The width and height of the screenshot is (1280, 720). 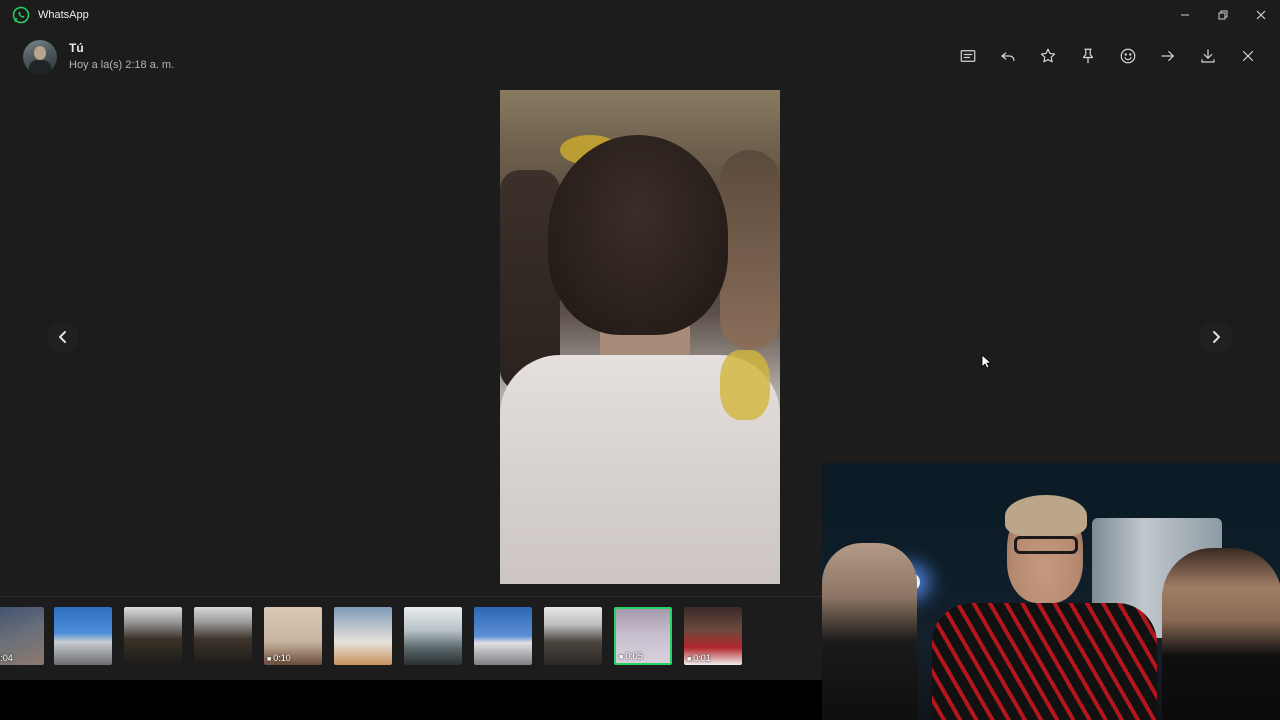 I want to click on reply-icon, so click(x=1008, y=57).